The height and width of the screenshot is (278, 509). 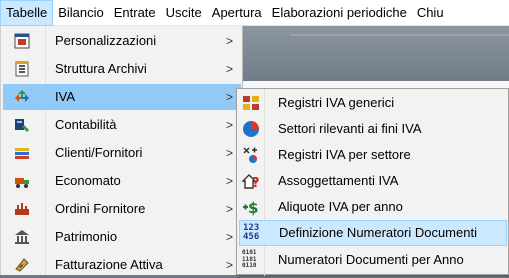 What do you see at coordinates (22, 125) in the screenshot?
I see `accounting-icon` at bounding box center [22, 125].